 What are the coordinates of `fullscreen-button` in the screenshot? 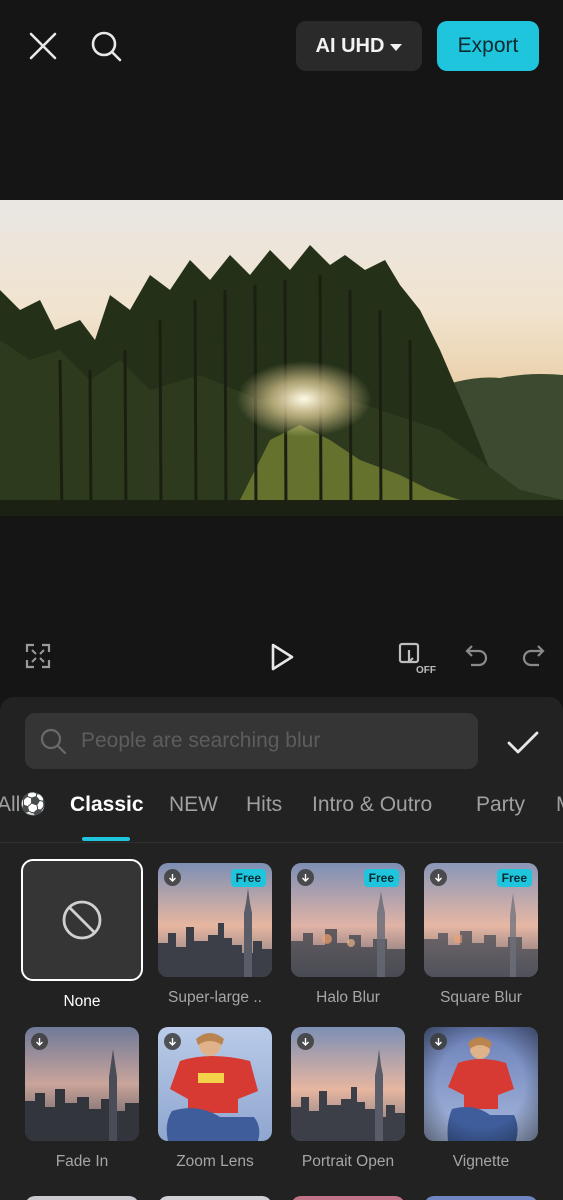 It's located at (38, 656).